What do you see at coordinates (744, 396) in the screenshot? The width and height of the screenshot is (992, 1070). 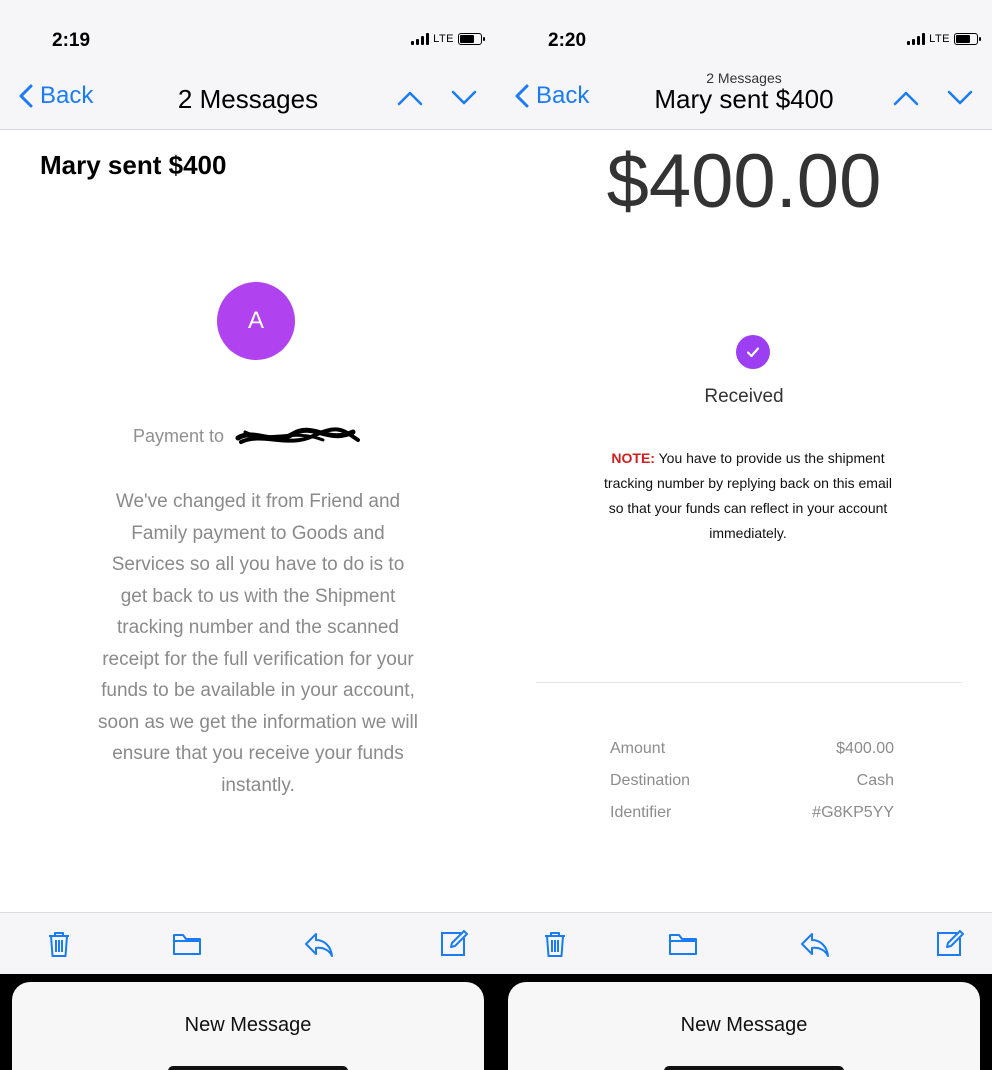 I see `status-label: Received` at bounding box center [744, 396].